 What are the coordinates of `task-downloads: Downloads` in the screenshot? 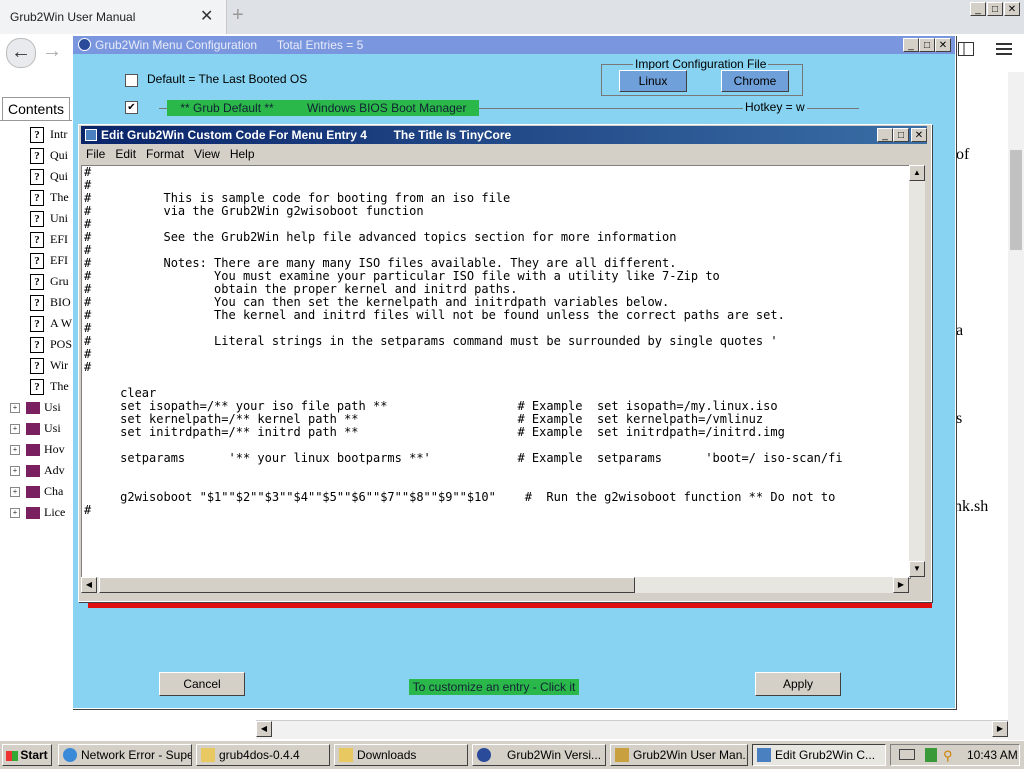 It's located at (401, 755).